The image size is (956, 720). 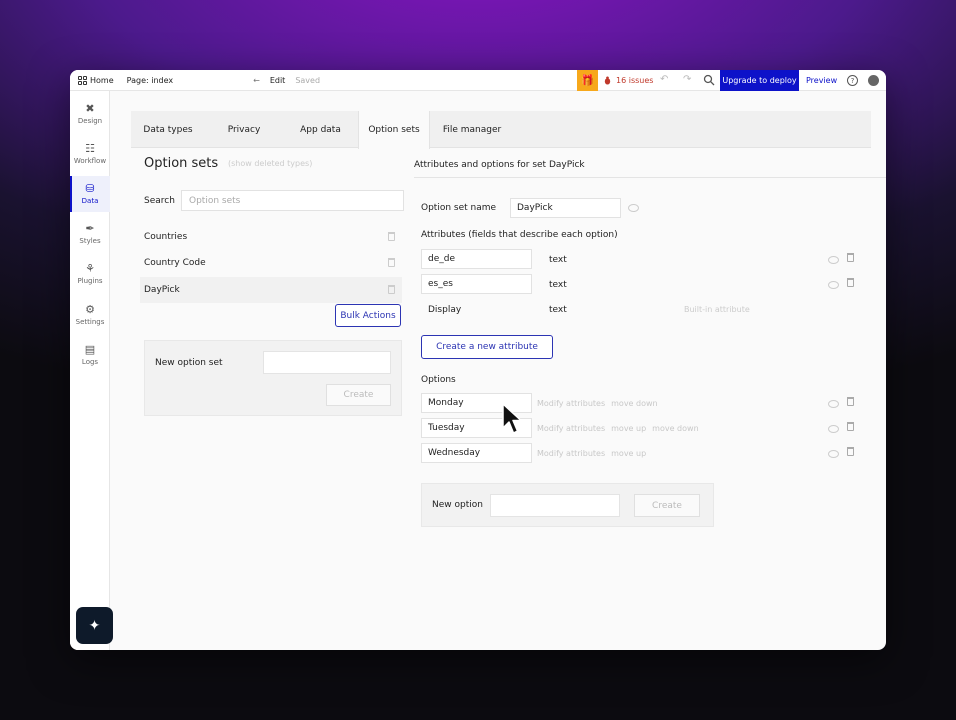 I want to click on upgrade-to-deploy-button: Upgrade to deploy, so click(x=759, y=80).